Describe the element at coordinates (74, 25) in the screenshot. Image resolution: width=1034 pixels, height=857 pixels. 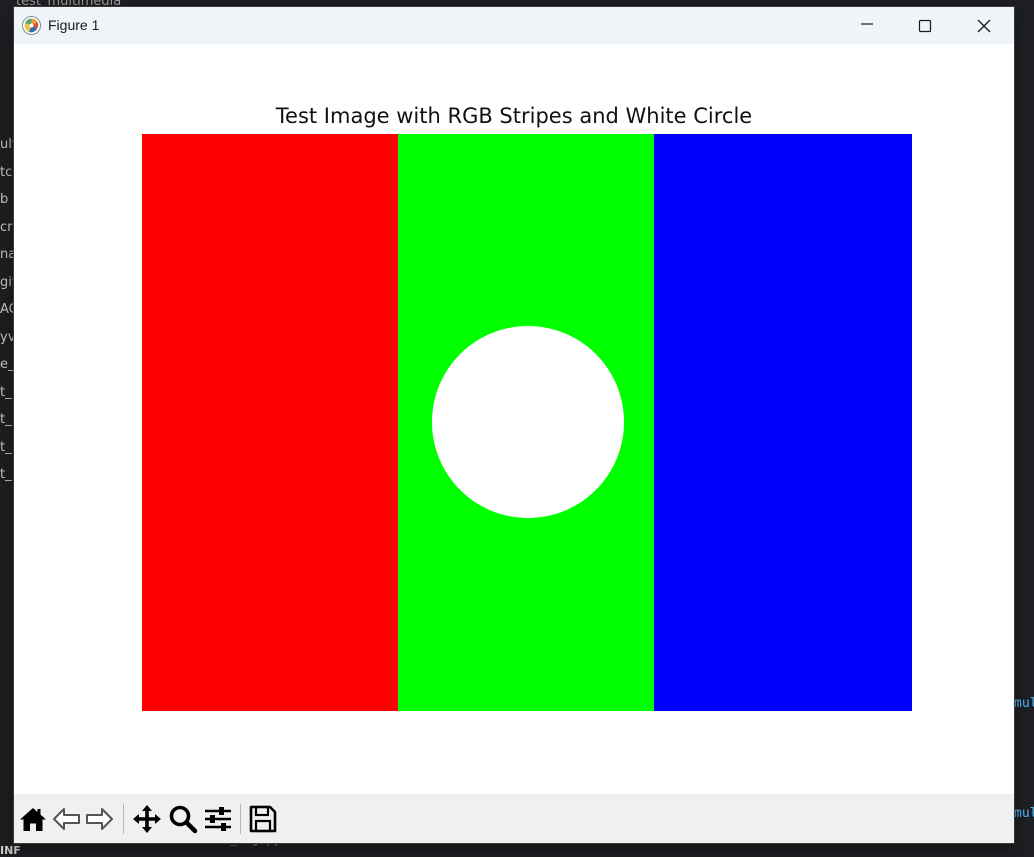
I see `window-title: Figure 1` at that location.